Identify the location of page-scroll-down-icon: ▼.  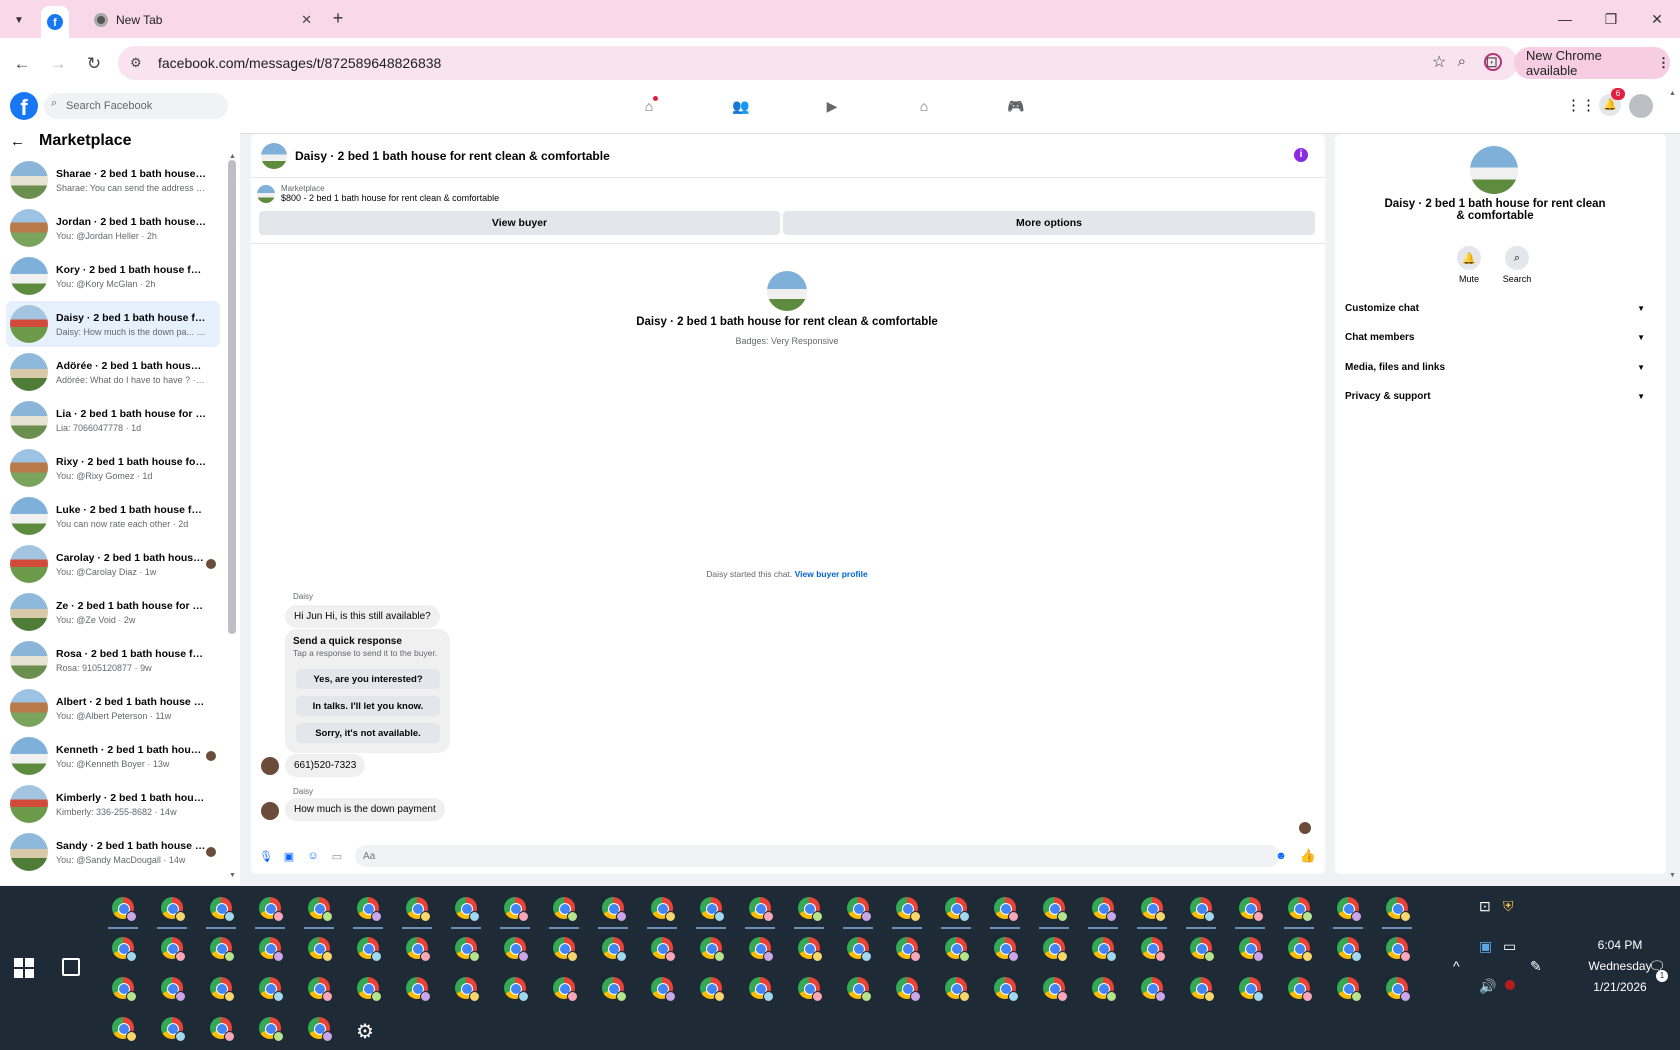
(1672, 875).